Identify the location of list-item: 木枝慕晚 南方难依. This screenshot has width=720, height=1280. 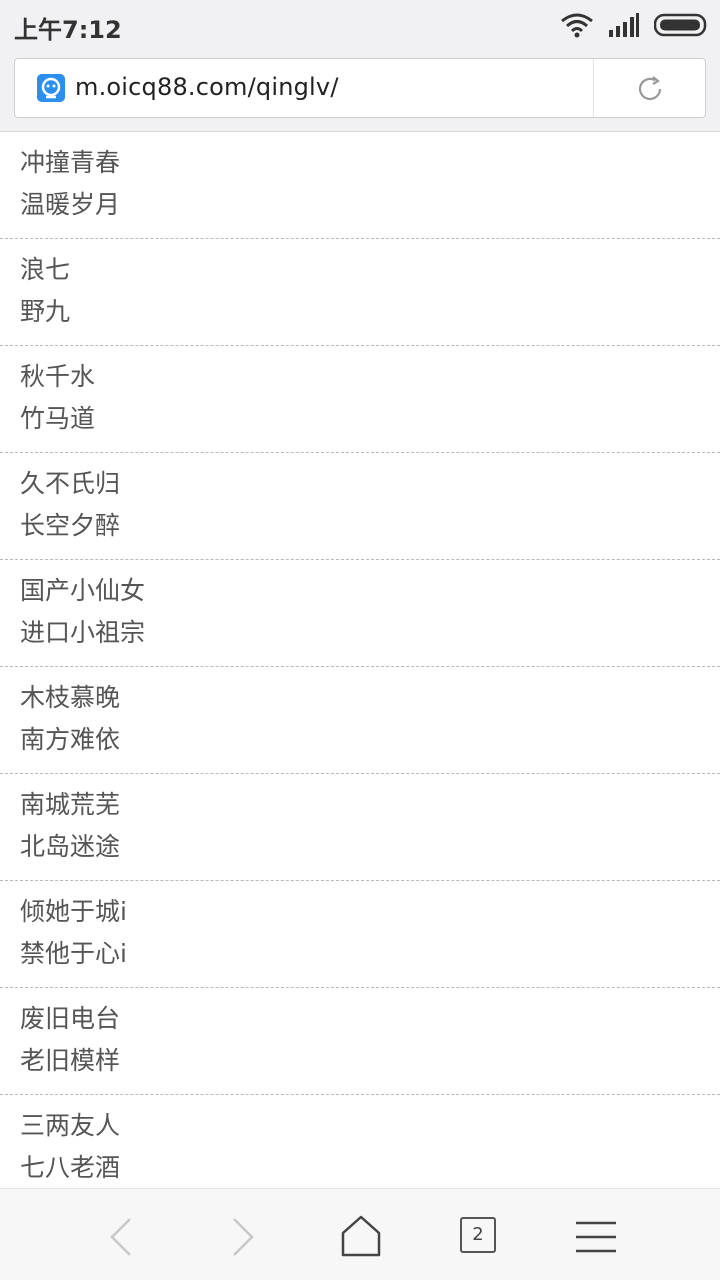
(360, 720).